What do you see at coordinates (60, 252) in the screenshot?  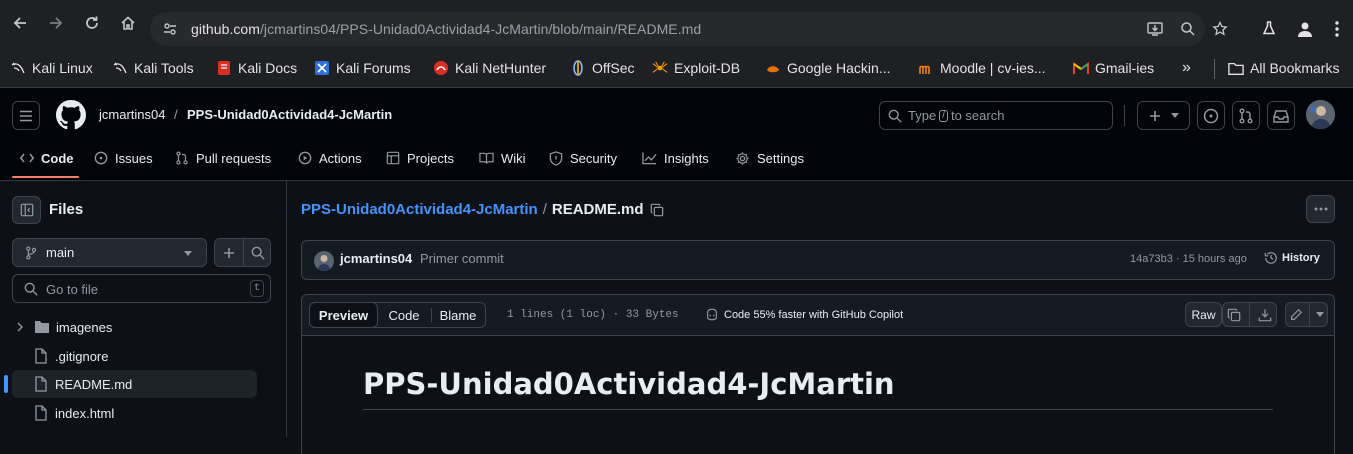 I see `branch-name: main` at bounding box center [60, 252].